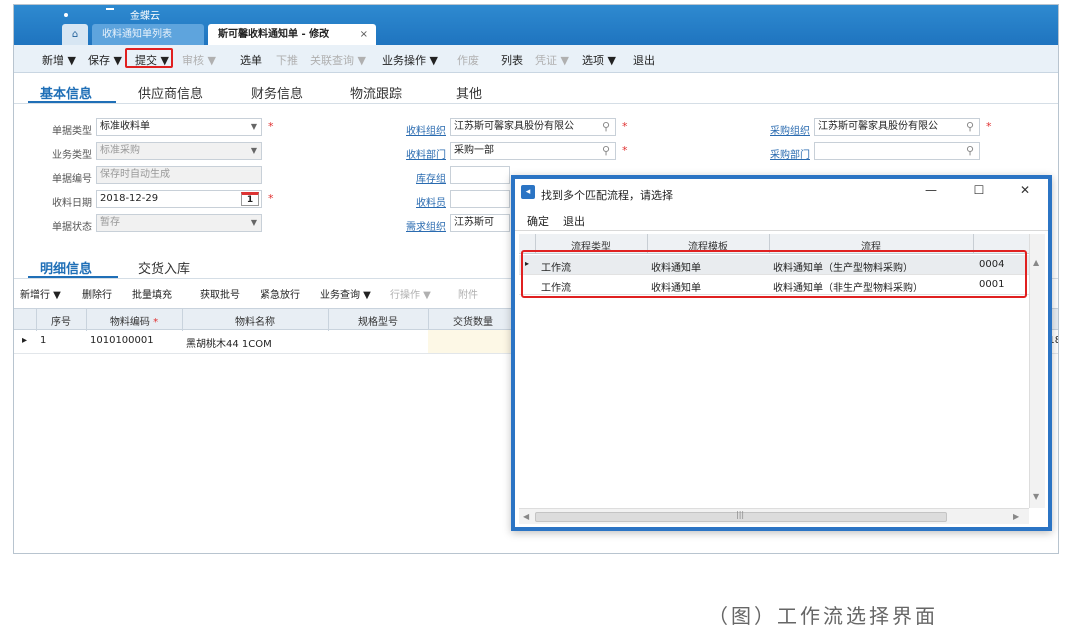 This screenshot has width=1072, height=638. I want to click on related-query-button: 关联查询 ▼, so click(338, 60).